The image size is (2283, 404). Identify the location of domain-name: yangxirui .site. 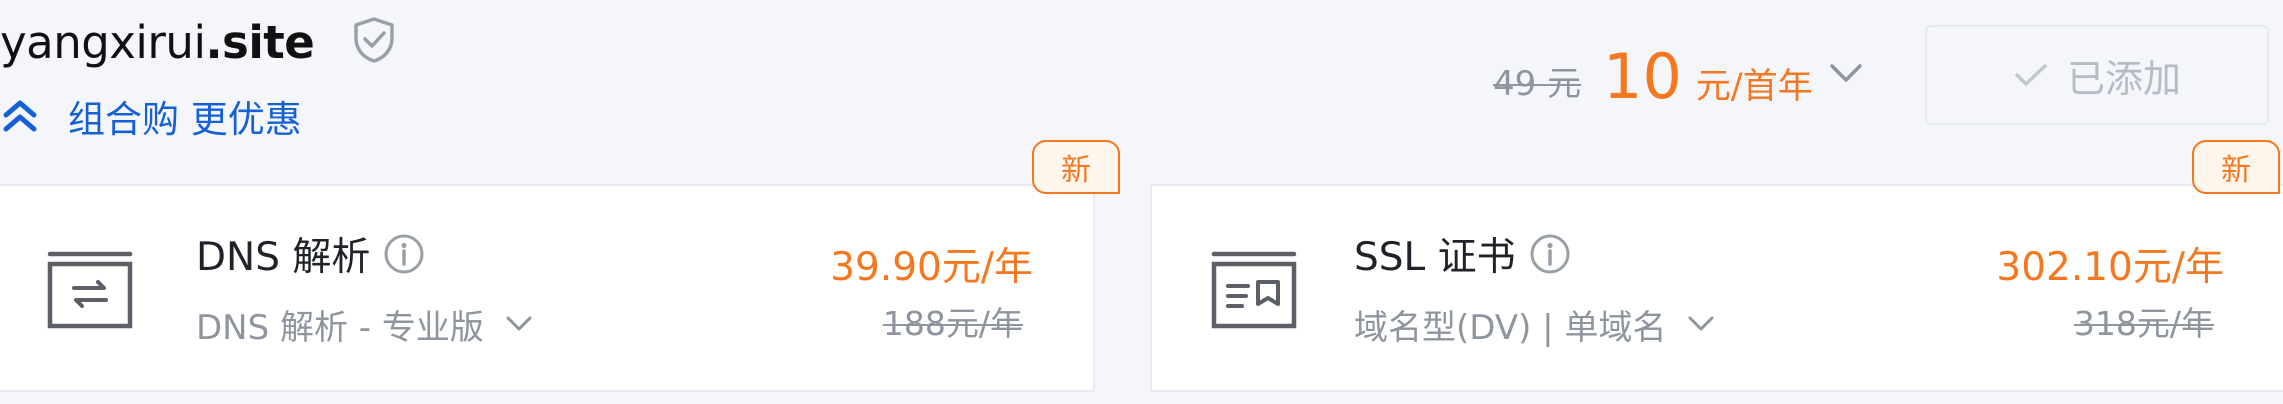
(157, 42).